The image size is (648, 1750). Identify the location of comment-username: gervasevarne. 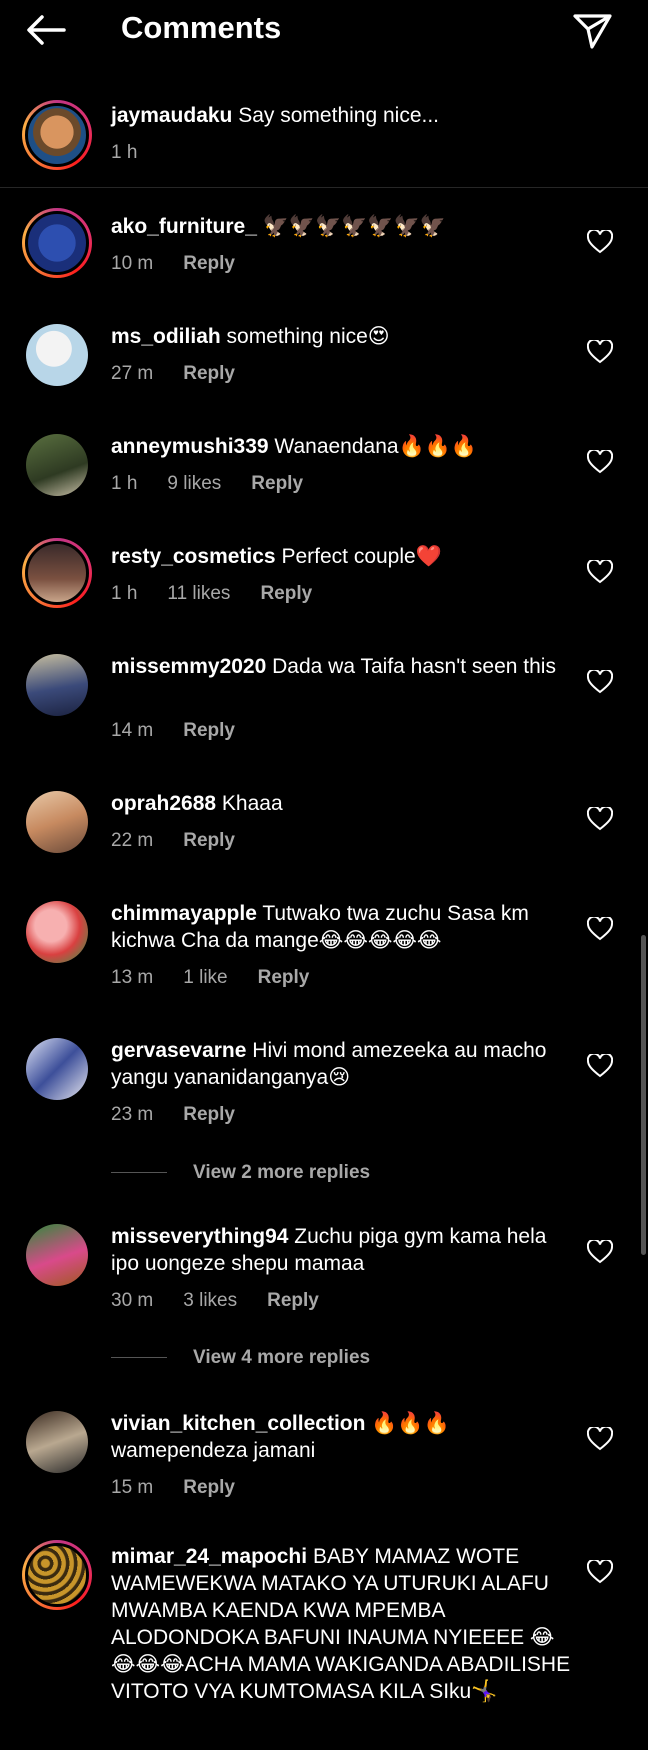
(178, 1050).